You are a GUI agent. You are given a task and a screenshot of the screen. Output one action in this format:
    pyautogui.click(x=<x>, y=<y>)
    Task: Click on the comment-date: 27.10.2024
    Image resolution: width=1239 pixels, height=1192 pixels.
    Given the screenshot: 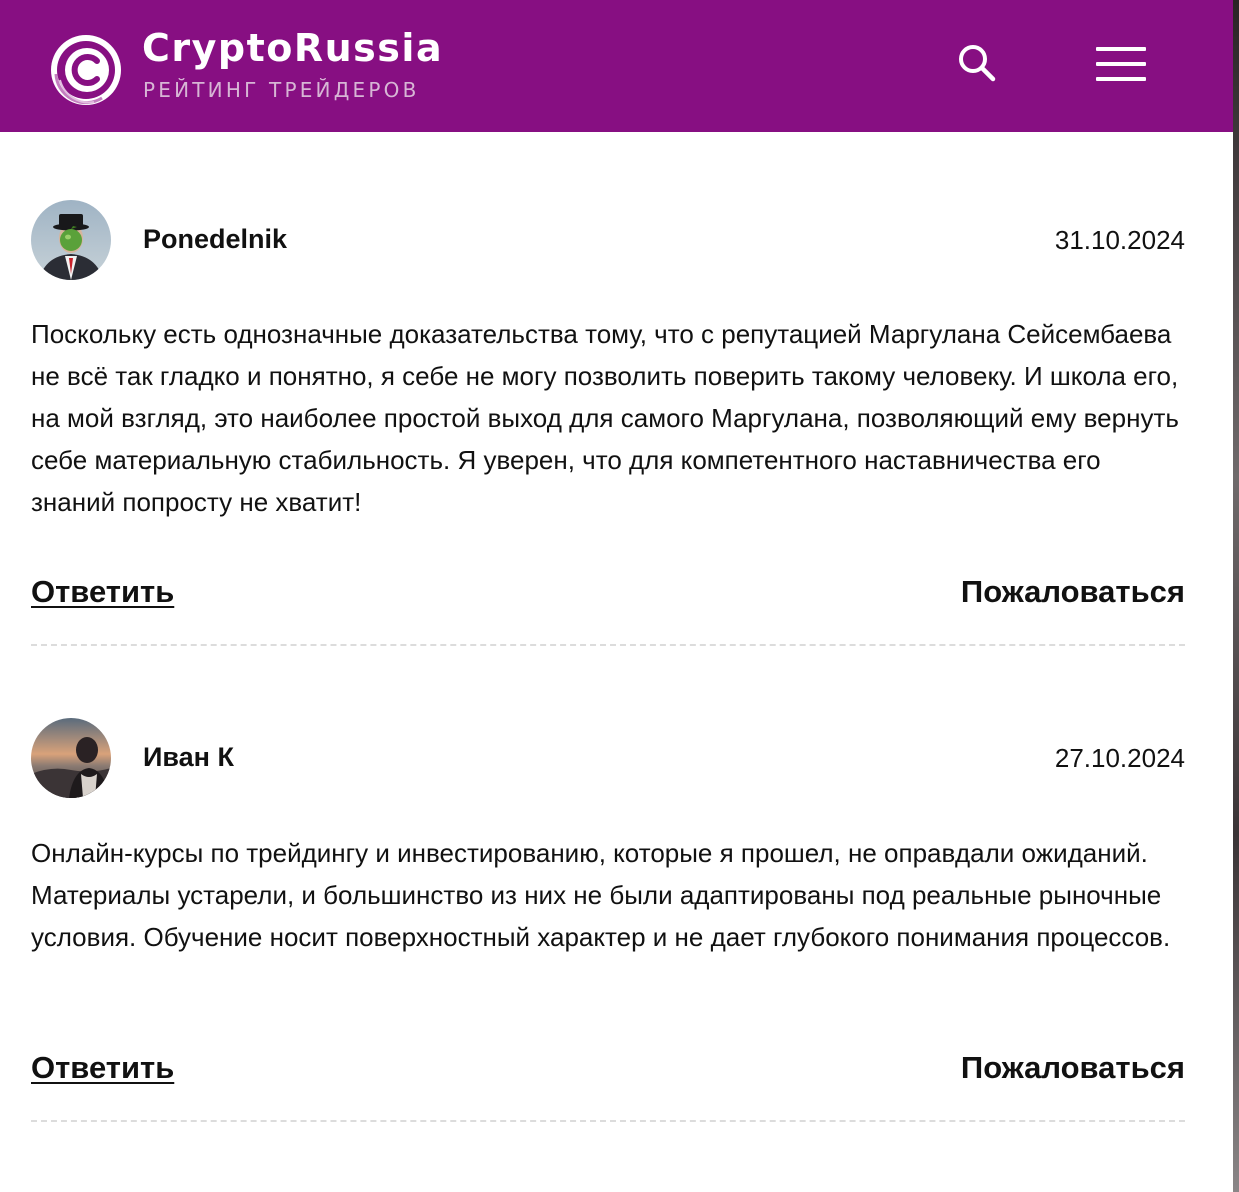 What is the action you would take?
    pyautogui.click(x=1119, y=758)
    